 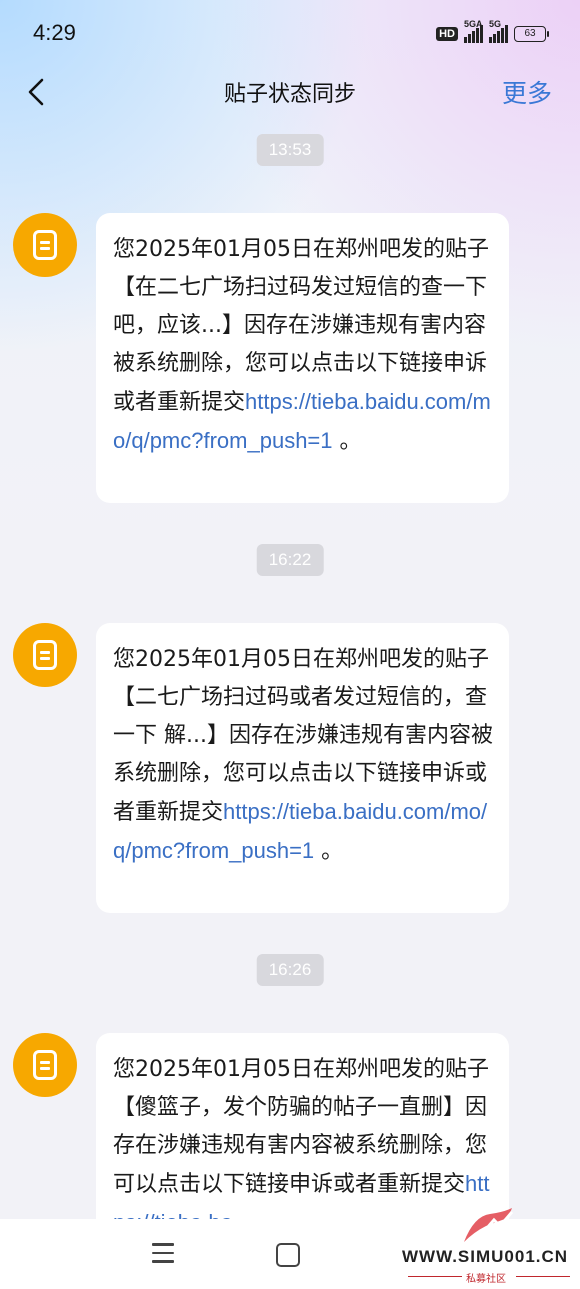 I want to click on more-button: 更多, so click(x=527, y=92).